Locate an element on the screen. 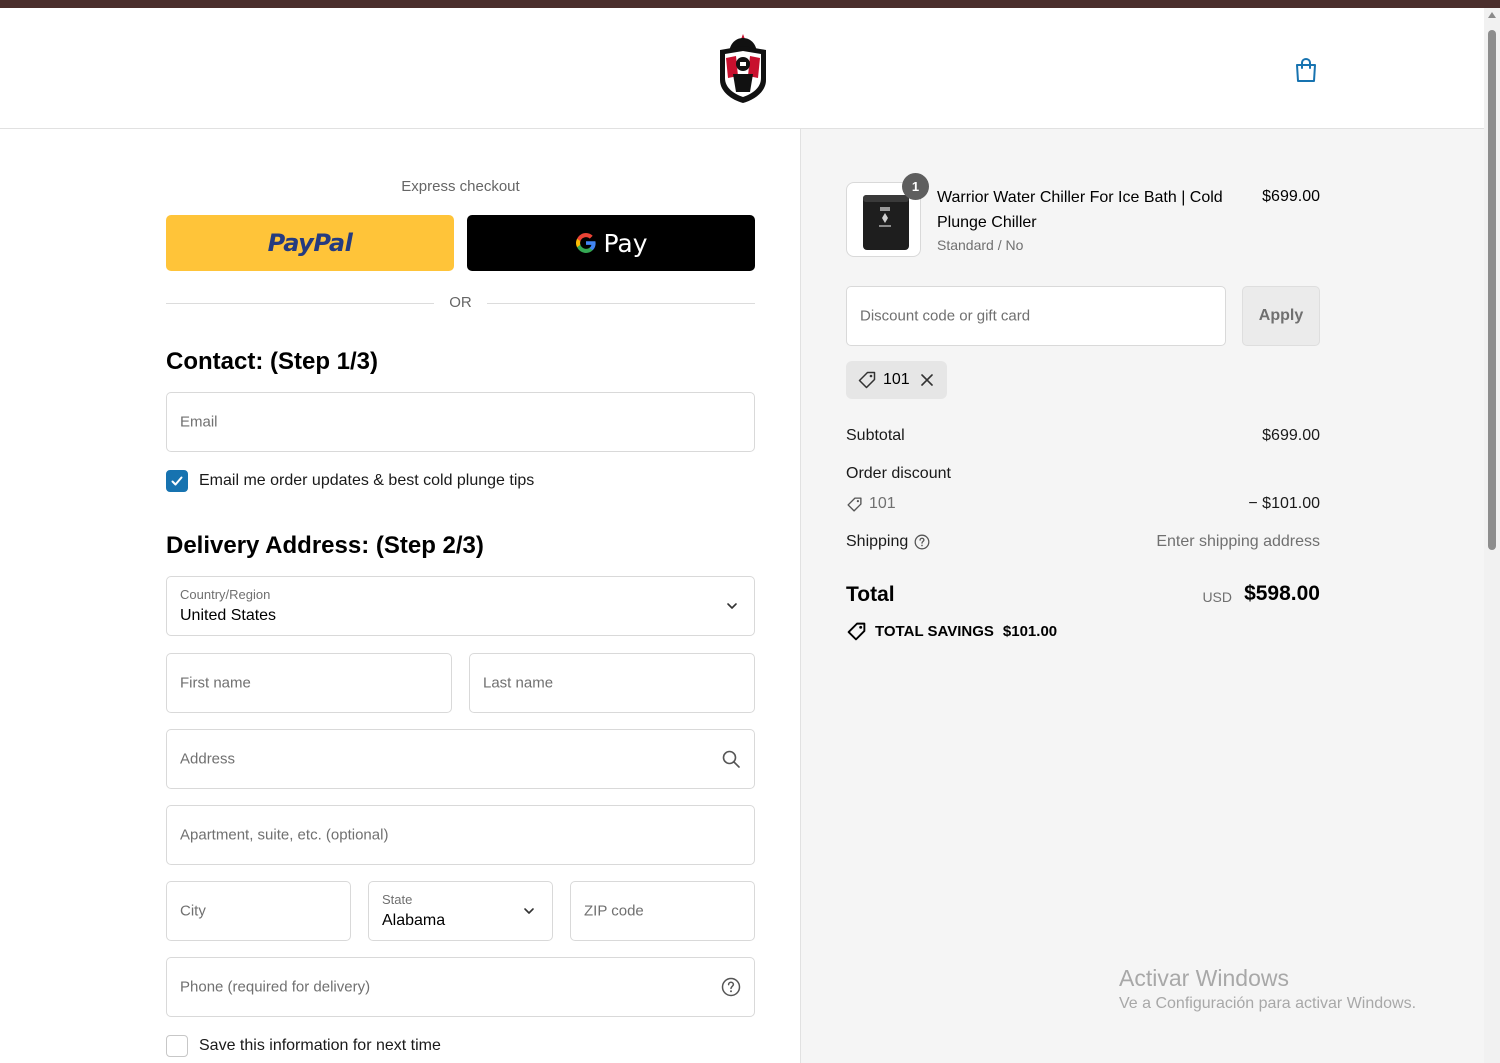  scroll-up-arrow-icon is located at coordinates (1492, 15).